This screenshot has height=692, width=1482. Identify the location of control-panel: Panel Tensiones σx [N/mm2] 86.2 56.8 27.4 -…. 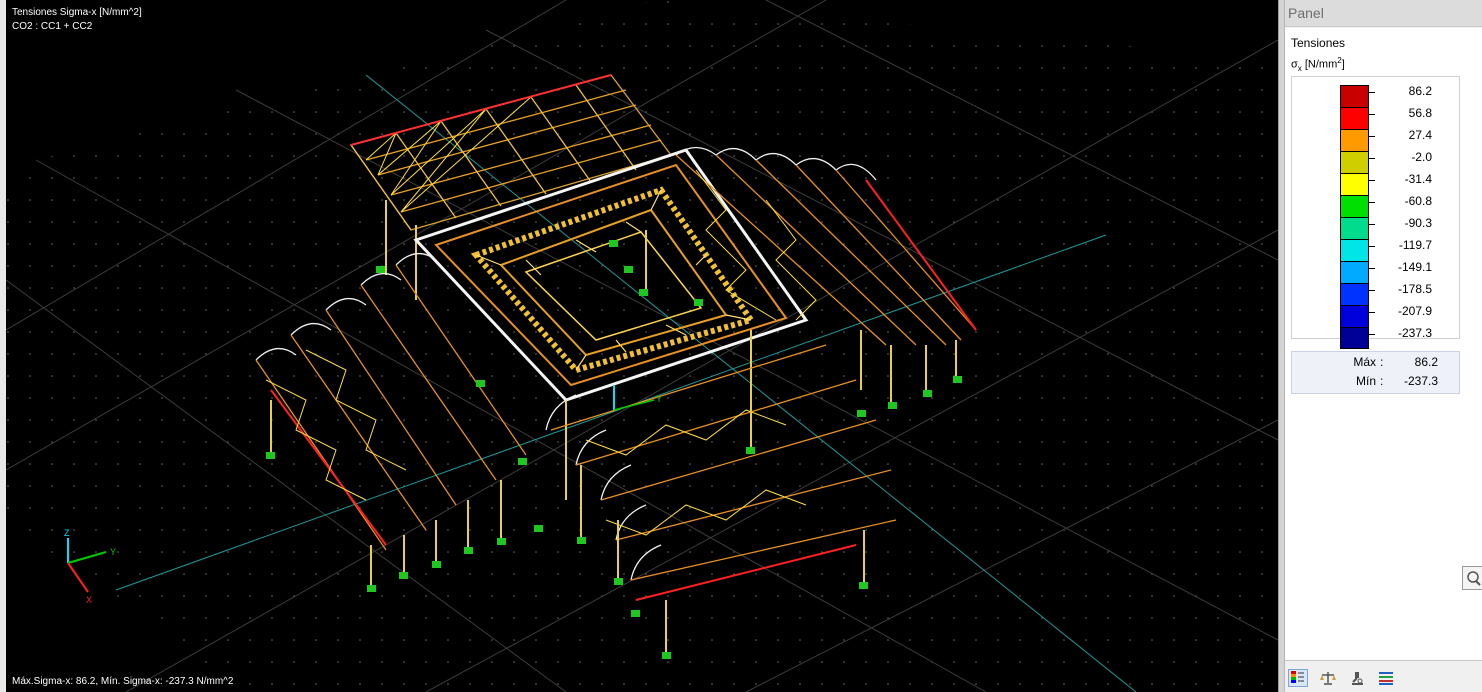
(1383, 346).